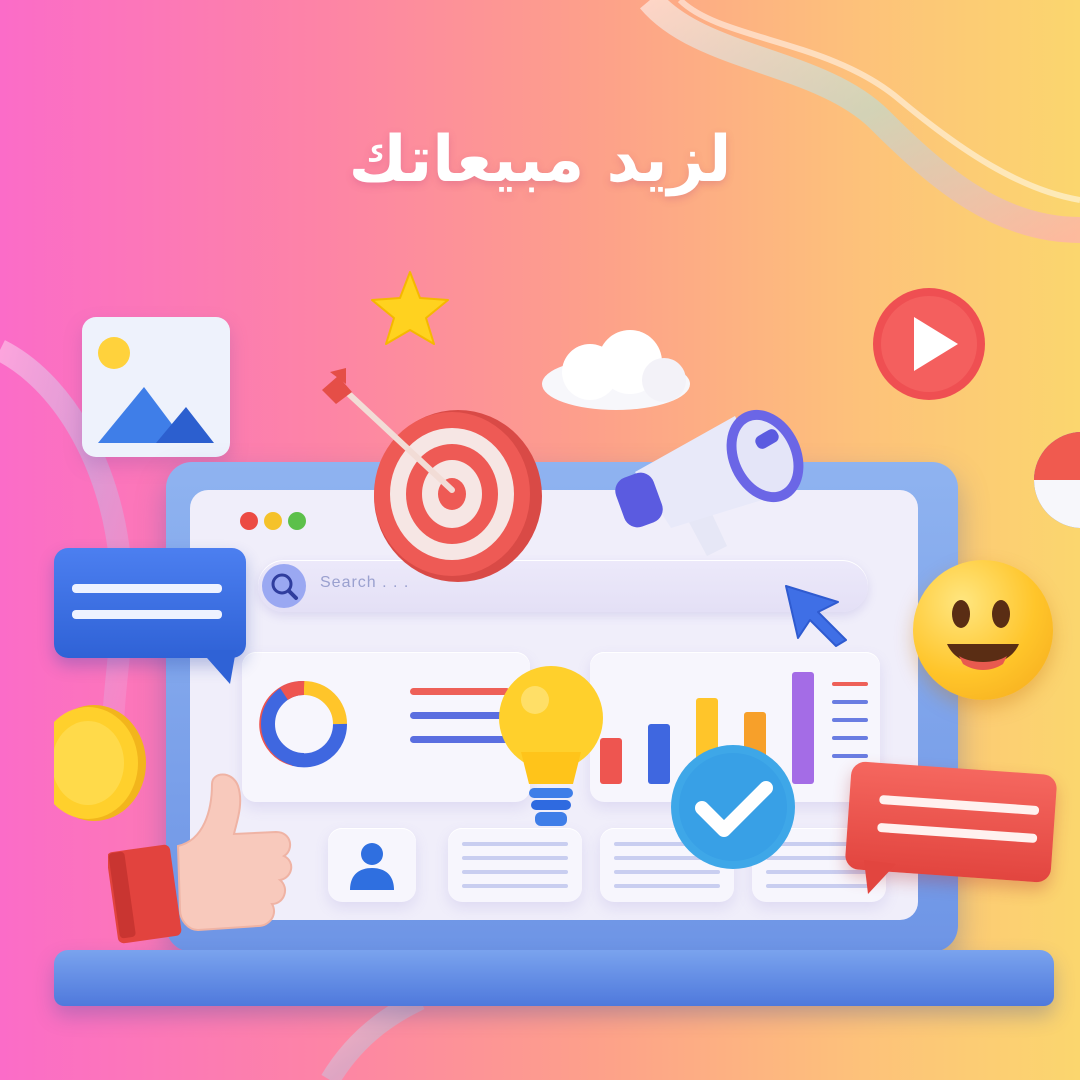 The height and width of the screenshot is (1080, 1080). Describe the element at coordinates (432, 475) in the screenshot. I see `target-icon` at that location.